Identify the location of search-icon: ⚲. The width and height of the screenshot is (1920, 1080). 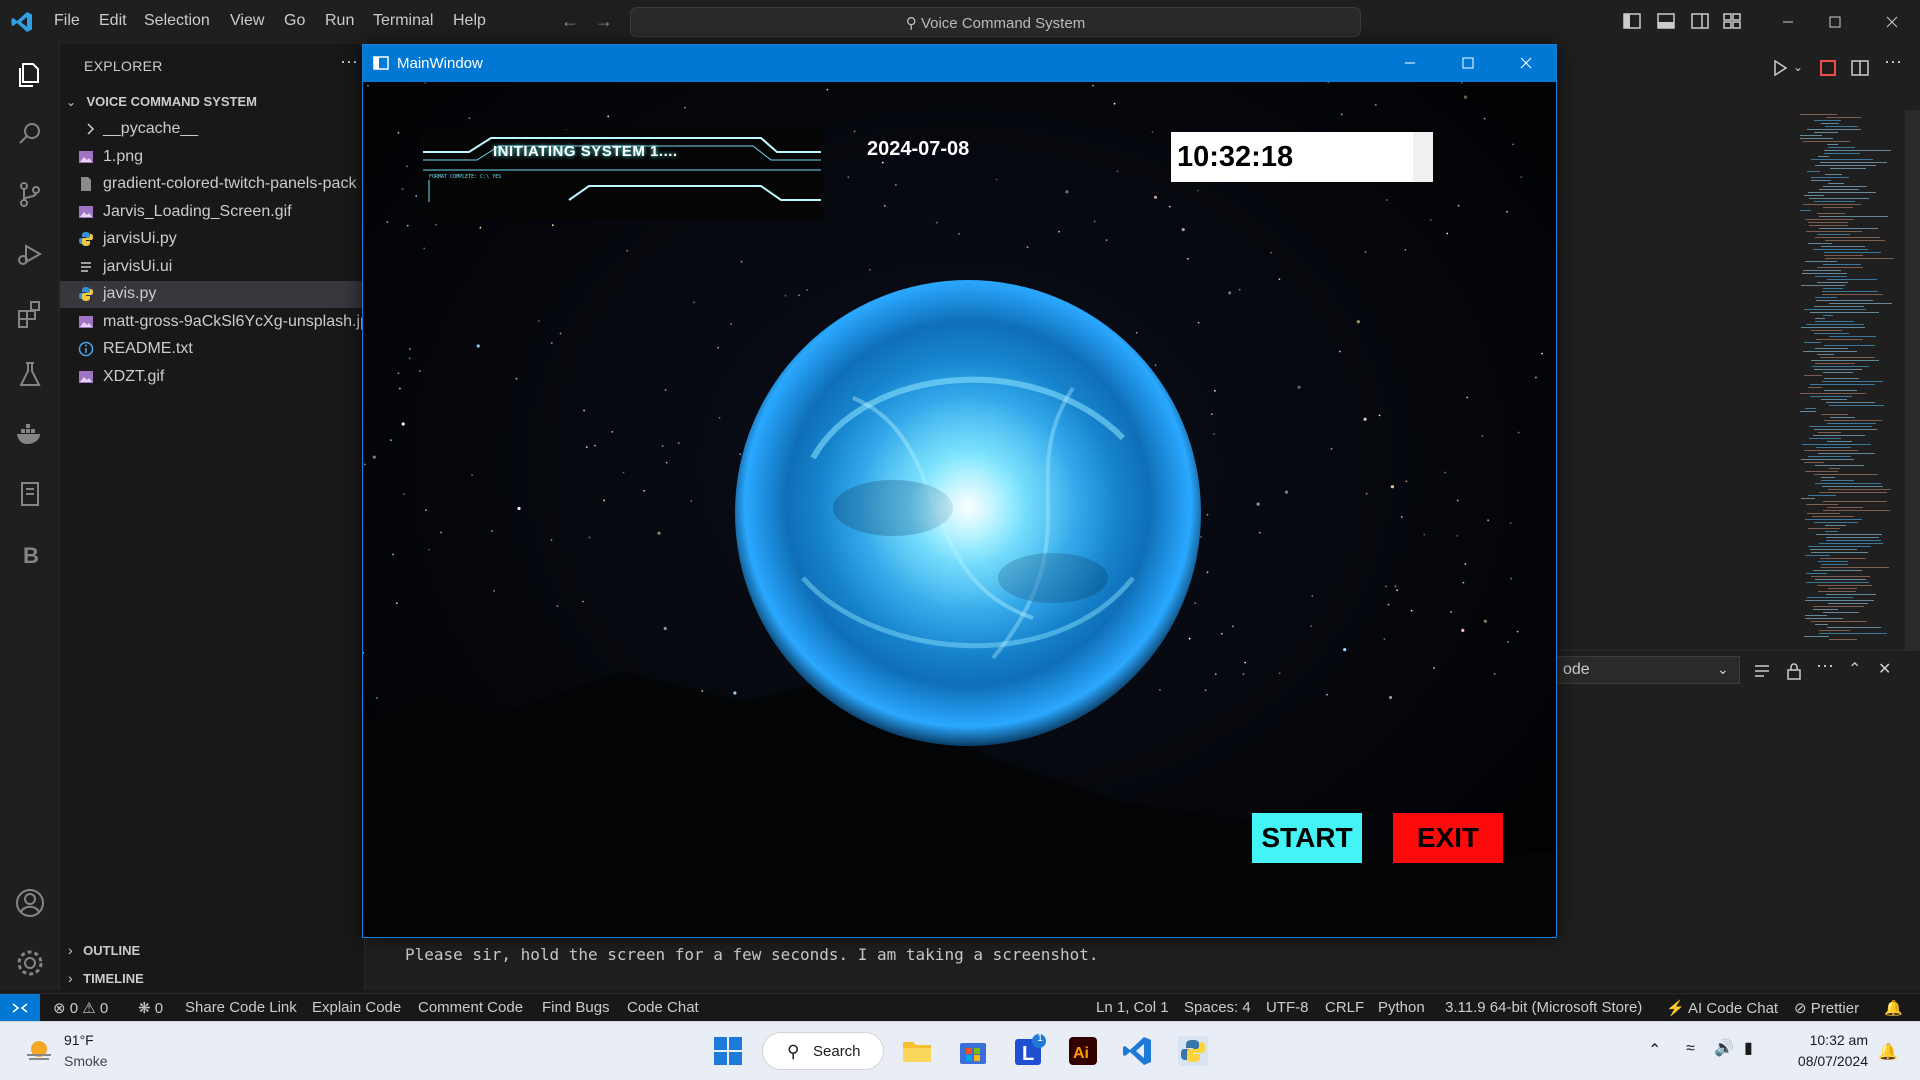
(913, 23).